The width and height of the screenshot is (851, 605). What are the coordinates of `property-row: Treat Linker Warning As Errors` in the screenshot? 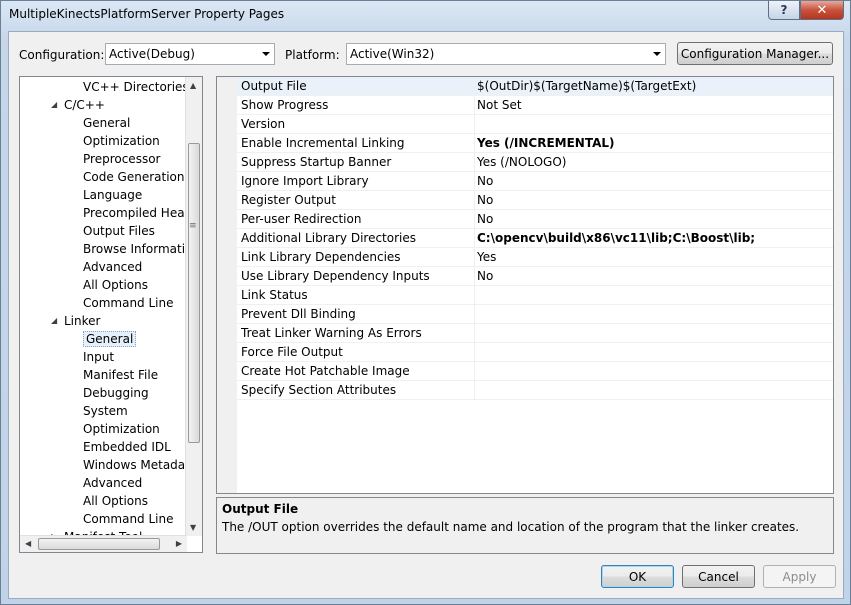 It's located at (535, 333).